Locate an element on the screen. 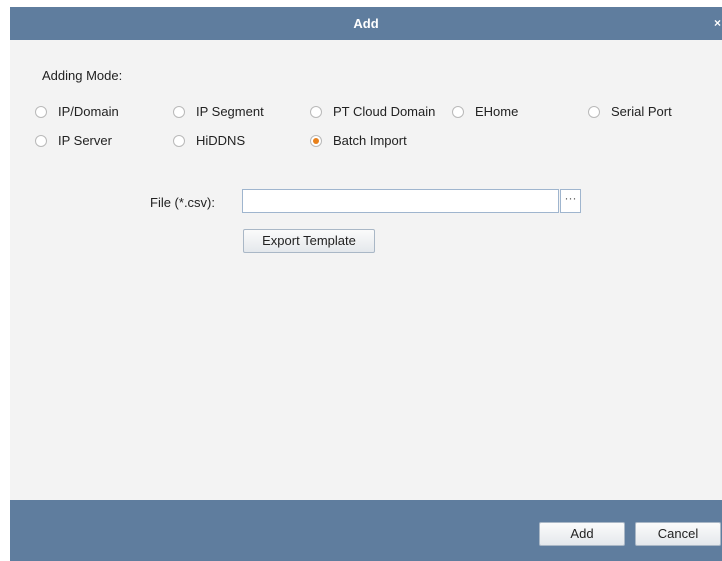 The image size is (722, 561). radio-selected-icon is located at coordinates (316, 141).